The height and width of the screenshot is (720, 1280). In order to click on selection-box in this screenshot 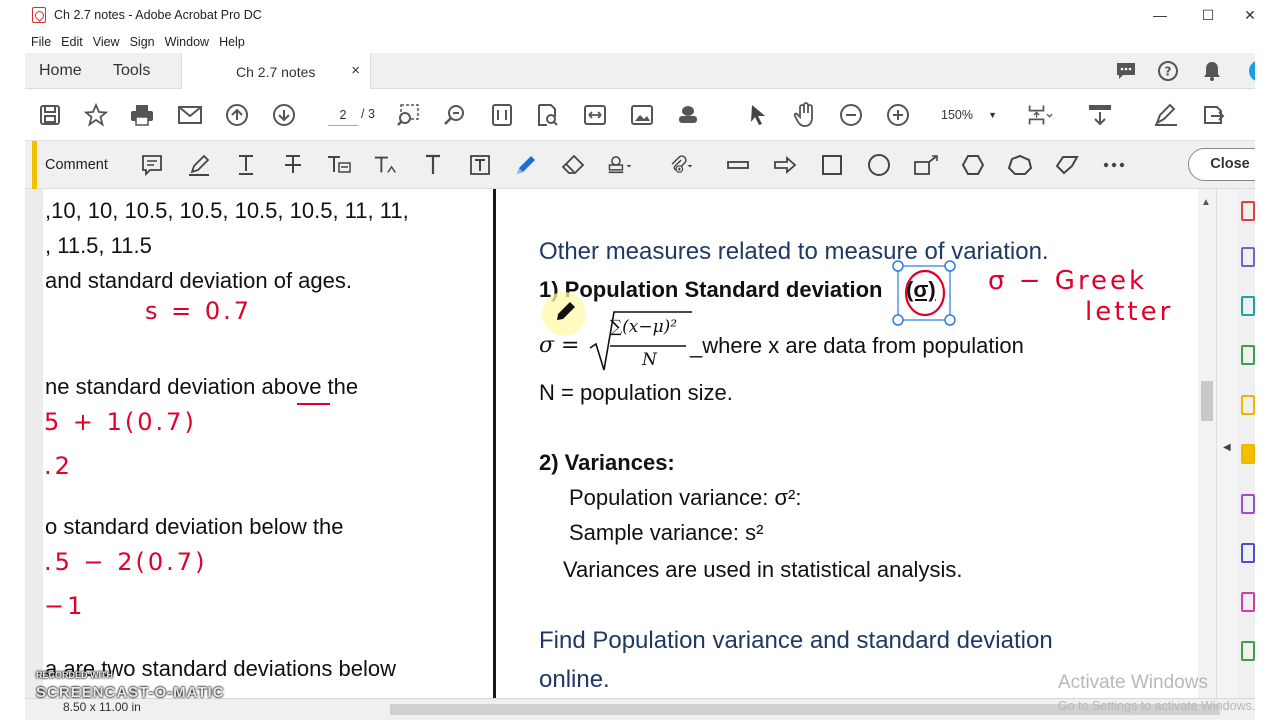, I will do `click(924, 293)`.